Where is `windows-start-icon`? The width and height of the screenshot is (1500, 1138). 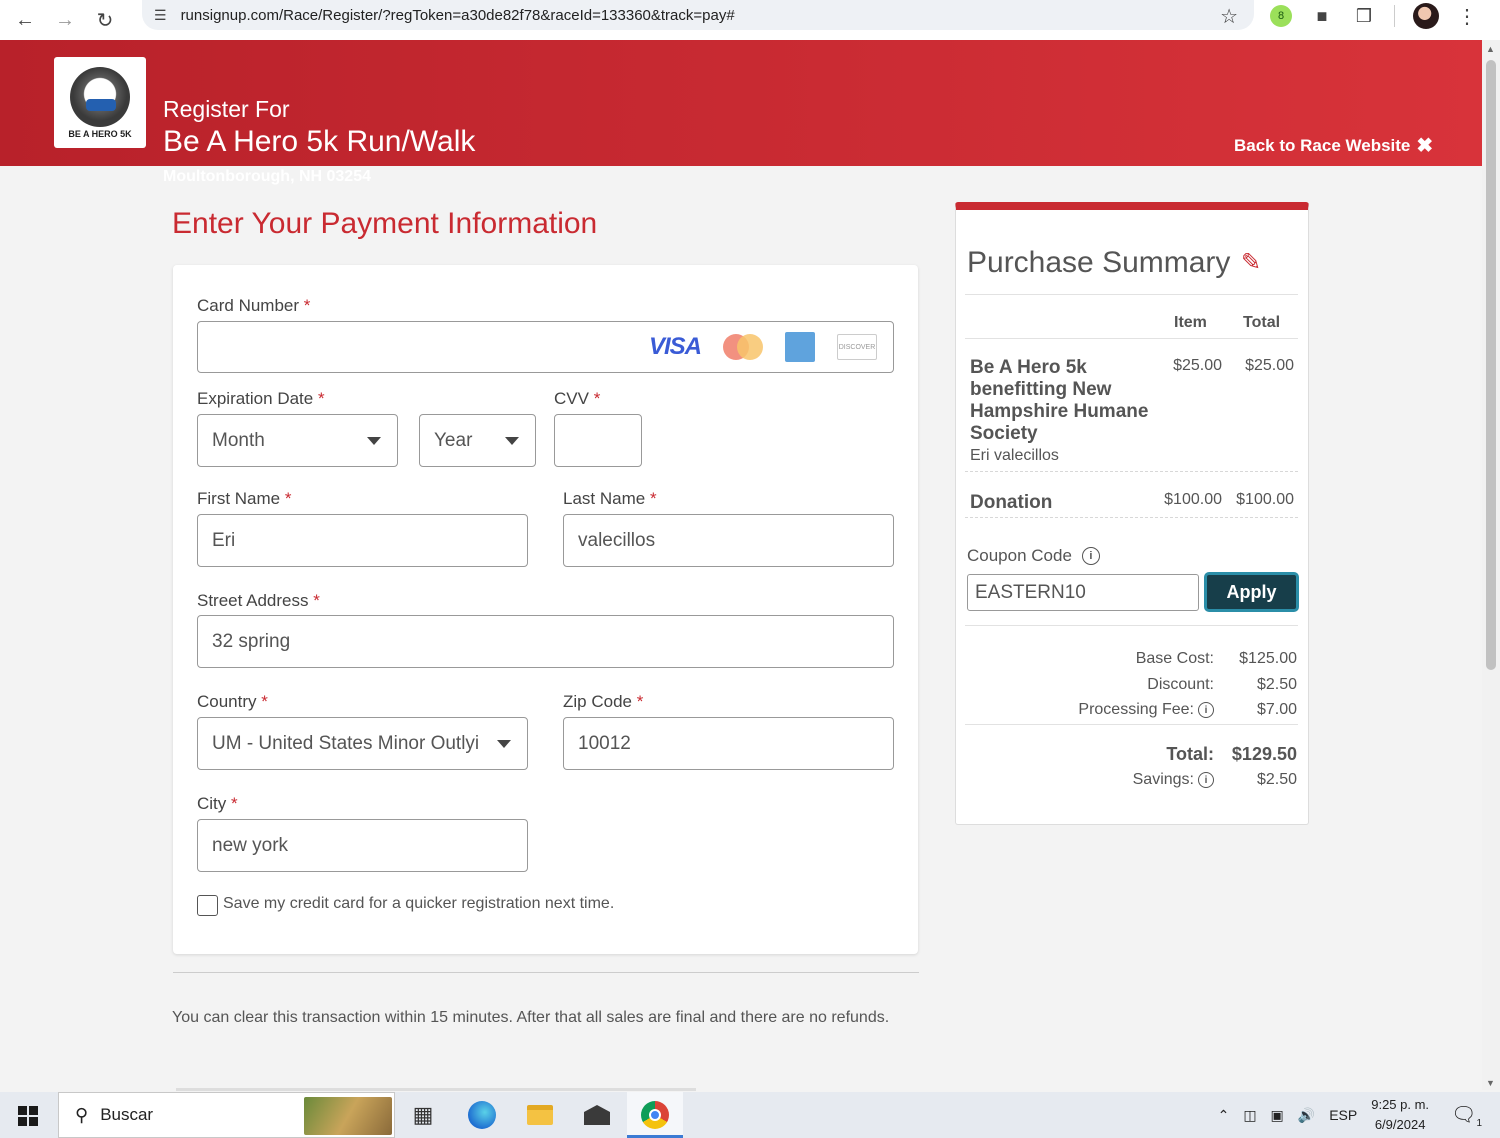
windows-start-icon is located at coordinates (28, 1116).